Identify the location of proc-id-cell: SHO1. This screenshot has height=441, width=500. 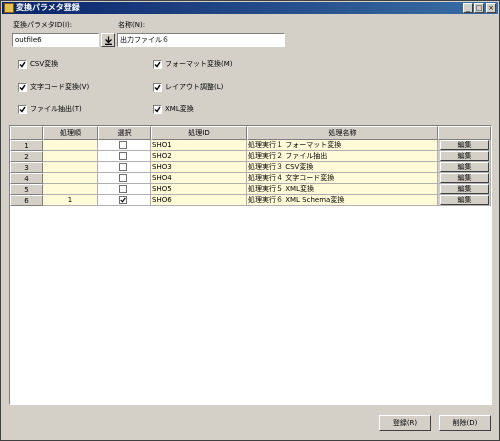
(199, 145).